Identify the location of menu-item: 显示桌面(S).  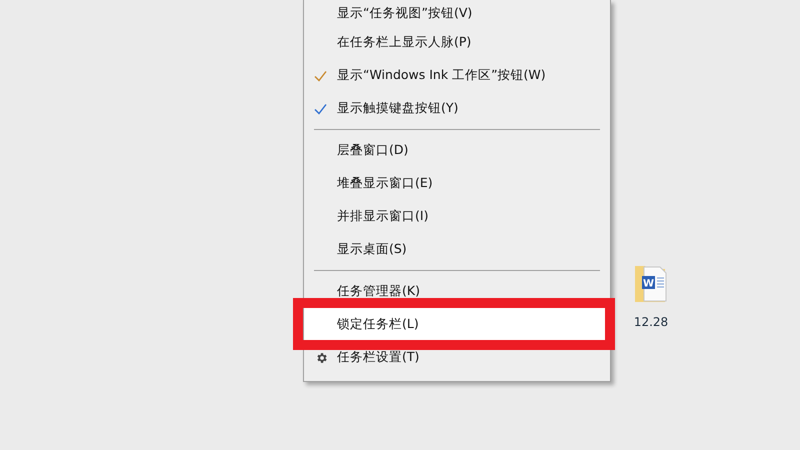
(457, 249).